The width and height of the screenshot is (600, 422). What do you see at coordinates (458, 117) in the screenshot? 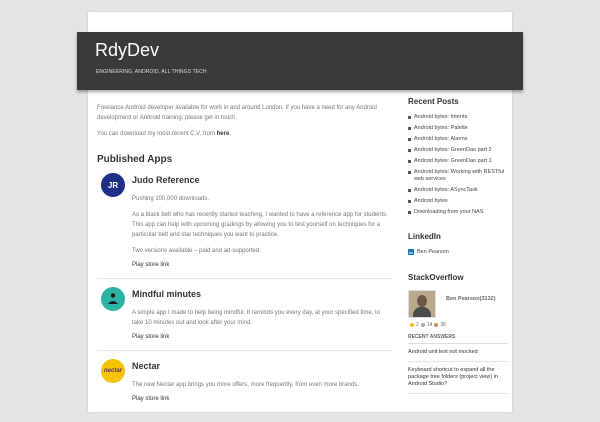
I see `recent-post-link: Android bytes: Intents` at bounding box center [458, 117].